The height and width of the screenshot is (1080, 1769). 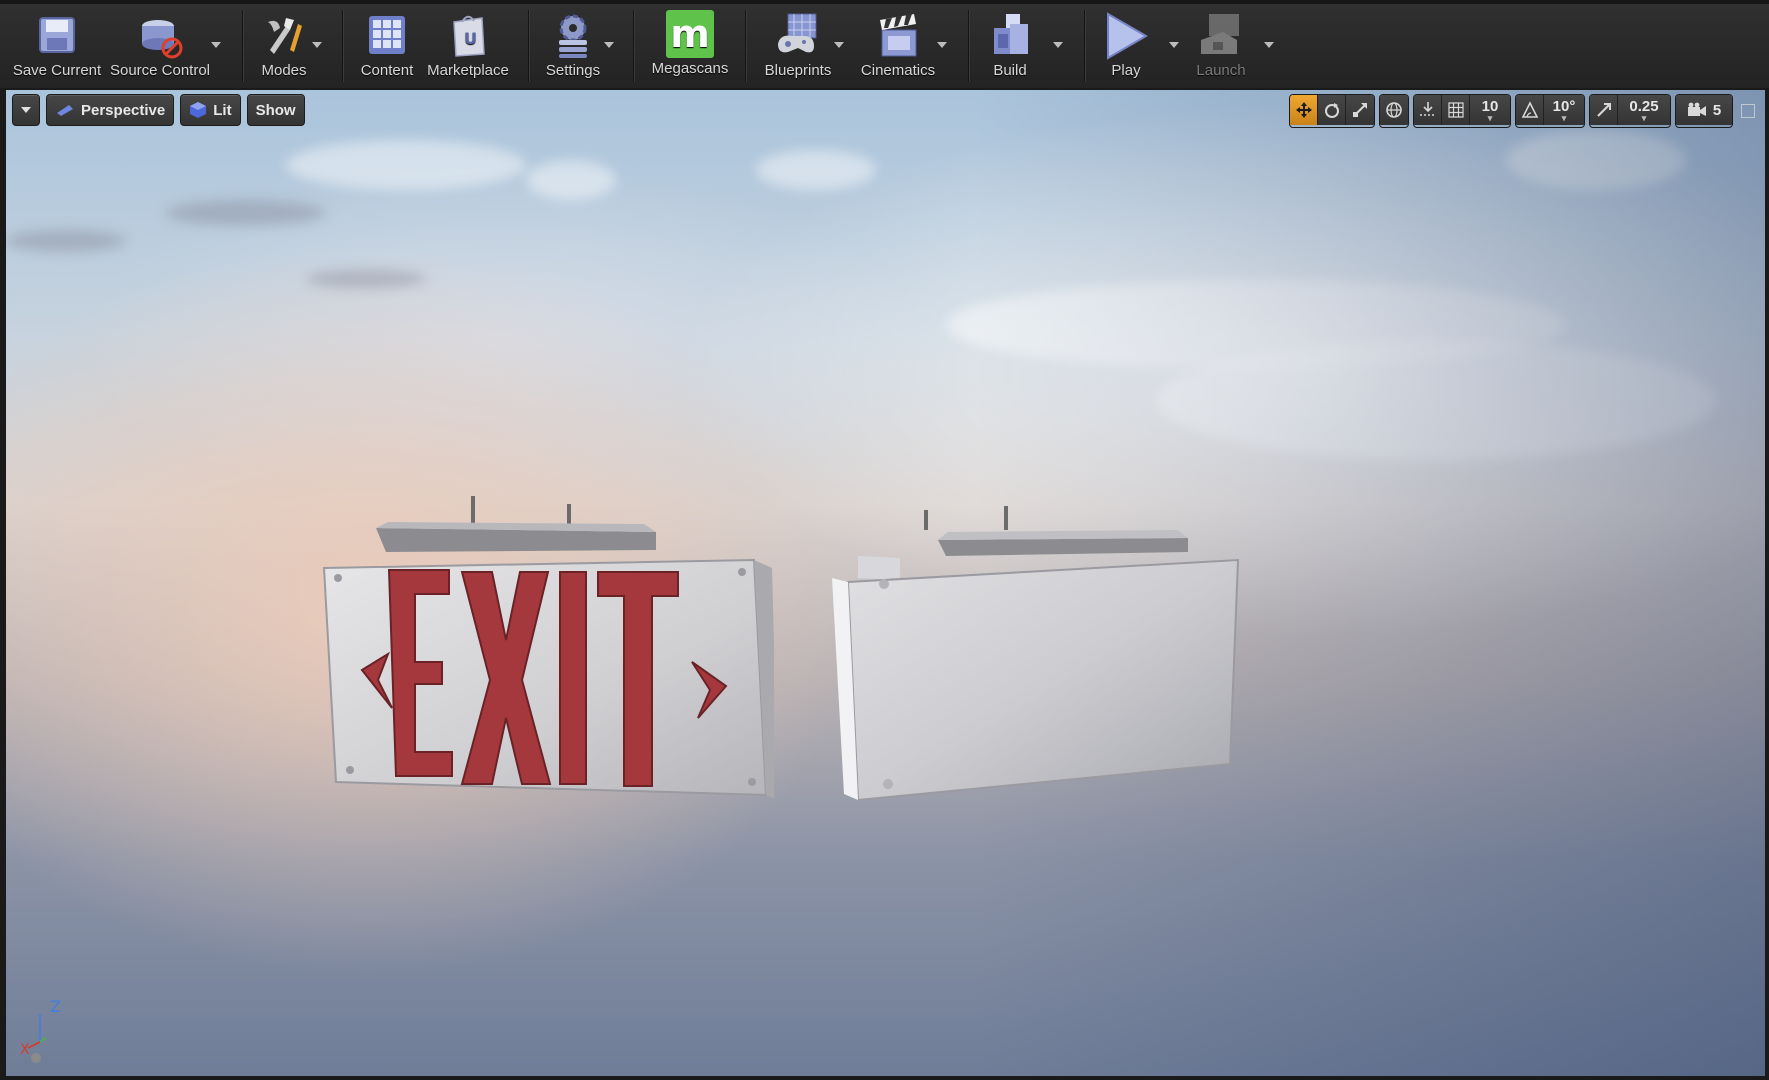 I want to click on show-button: Show, so click(x=275, y=110).